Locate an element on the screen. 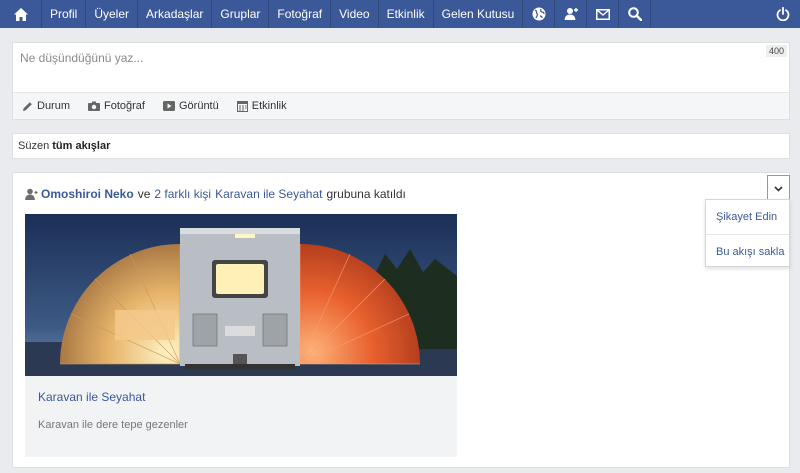  post-group-link: Karavan ile Seyahat is located at coordinates (268, 194).